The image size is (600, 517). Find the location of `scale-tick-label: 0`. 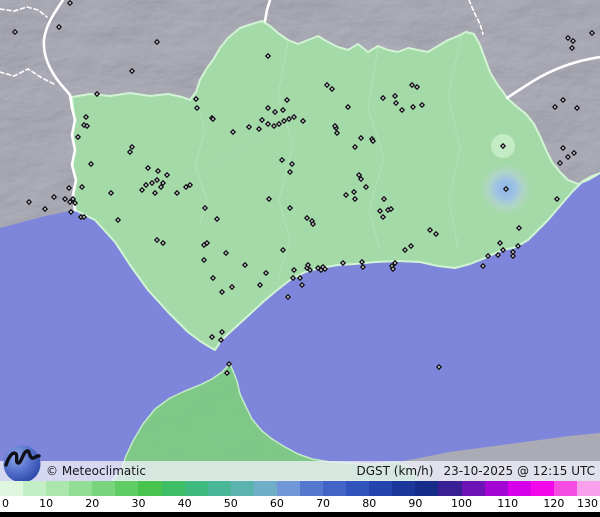

scale-tick-label: 0 is located at coordinates (5, 503).